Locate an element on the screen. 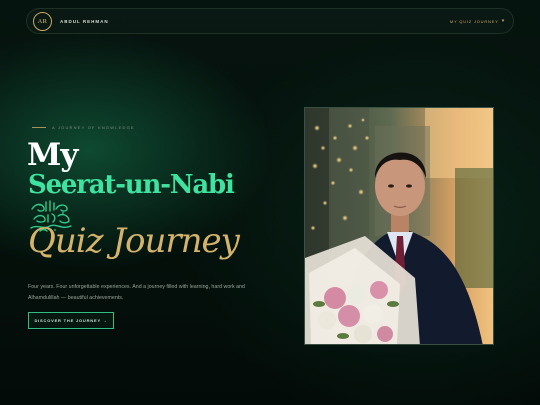 The height and width of the screenshot is (405, 540). hero-title-line2: Seerat-un-Nabi is located at coordinates (131, 185).